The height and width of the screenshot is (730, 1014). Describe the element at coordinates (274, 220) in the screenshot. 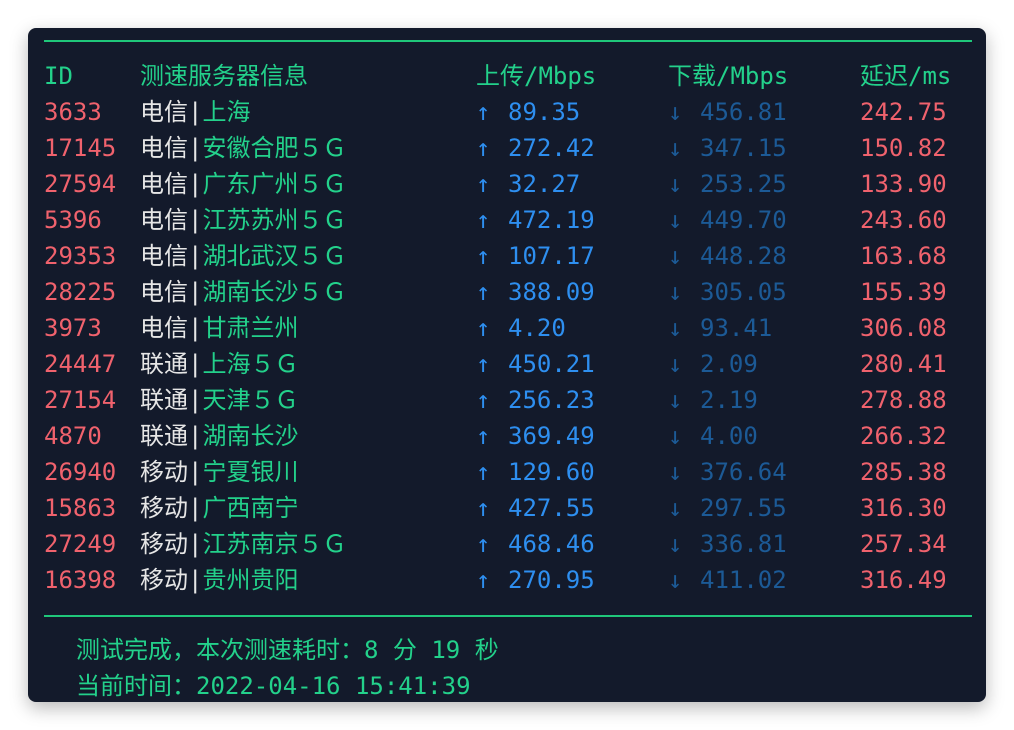

I see `server-location: 江苏苏州５Ｇ` at that location.